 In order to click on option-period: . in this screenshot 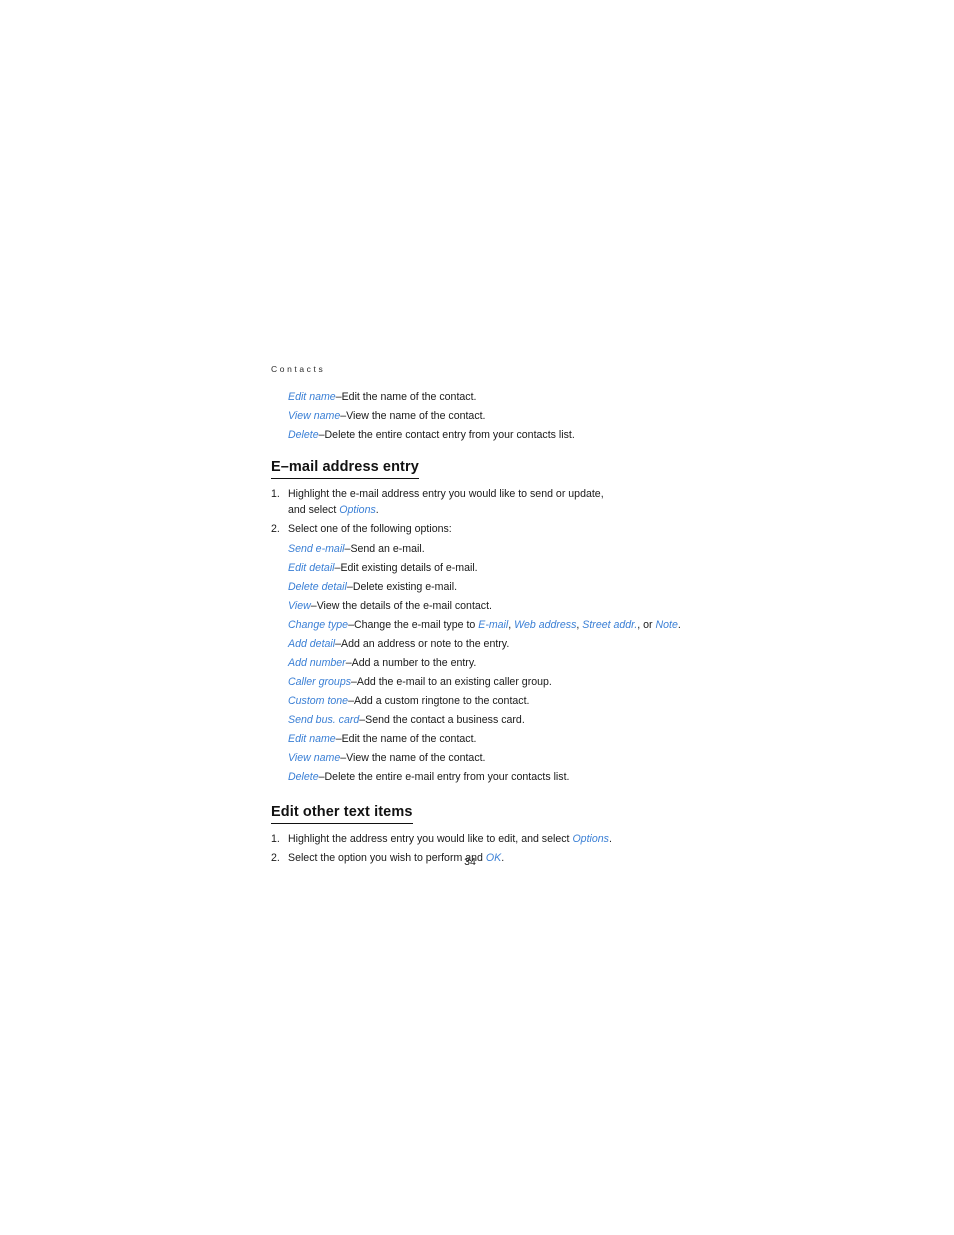, I will do `click(679, 625)`.